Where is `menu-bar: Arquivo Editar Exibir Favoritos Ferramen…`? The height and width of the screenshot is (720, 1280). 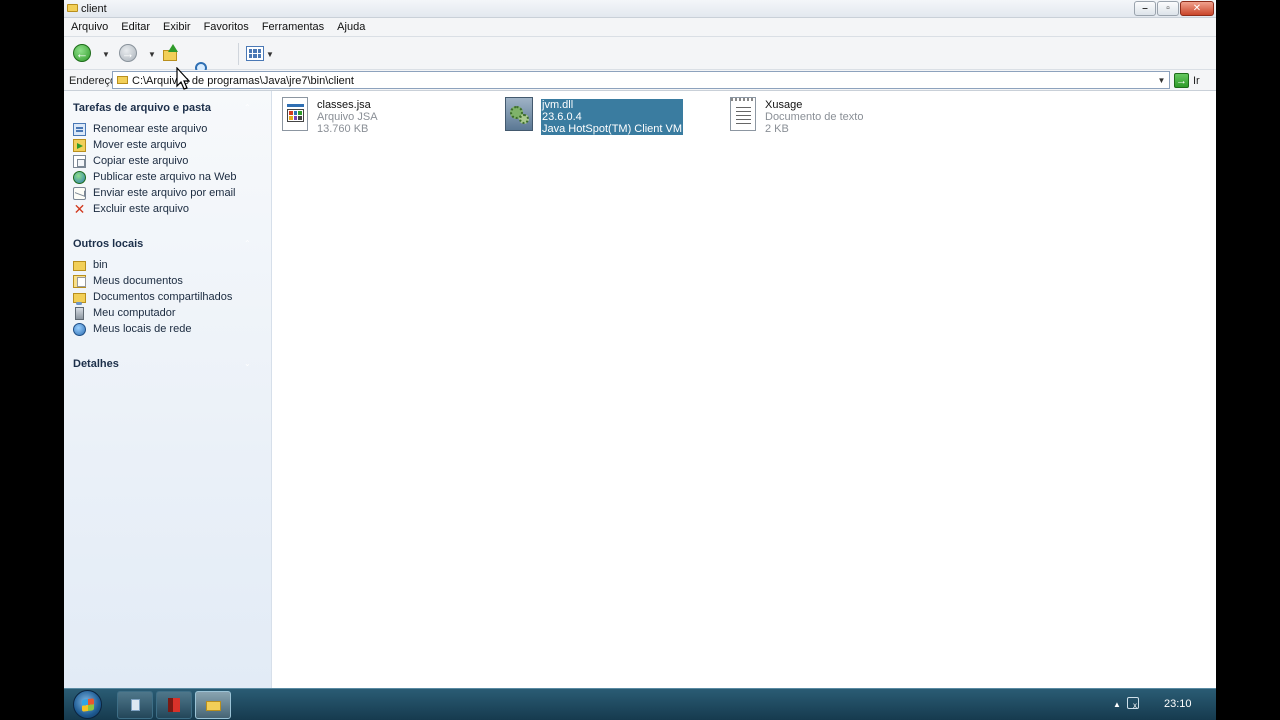
menu-bar: Arquivo Editar Exibir Favoritos Ferramen… is located at coordinates (640, 27).